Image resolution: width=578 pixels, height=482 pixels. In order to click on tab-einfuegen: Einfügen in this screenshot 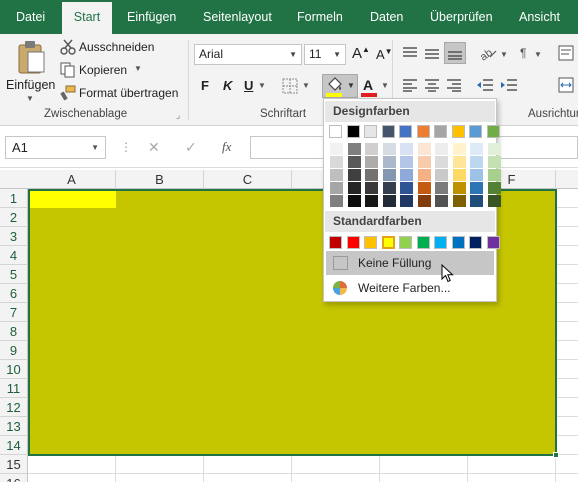, I will do `click(151, 17)`.